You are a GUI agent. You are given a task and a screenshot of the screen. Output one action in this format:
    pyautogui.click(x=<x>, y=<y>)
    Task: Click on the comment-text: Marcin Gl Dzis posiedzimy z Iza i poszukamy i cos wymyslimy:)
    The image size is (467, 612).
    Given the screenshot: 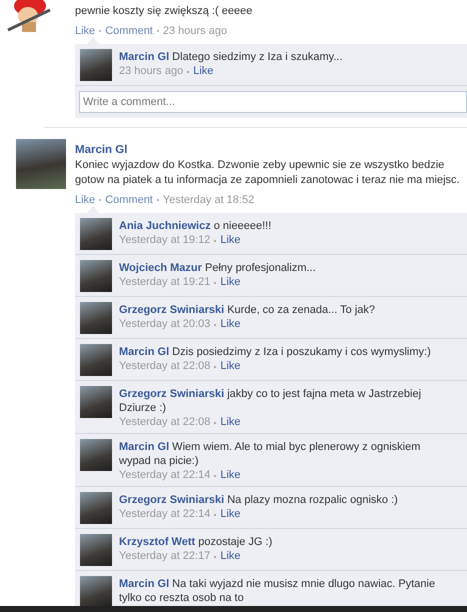 What is the action you would take?
    pyautogui.click(x=275, y=352)
    